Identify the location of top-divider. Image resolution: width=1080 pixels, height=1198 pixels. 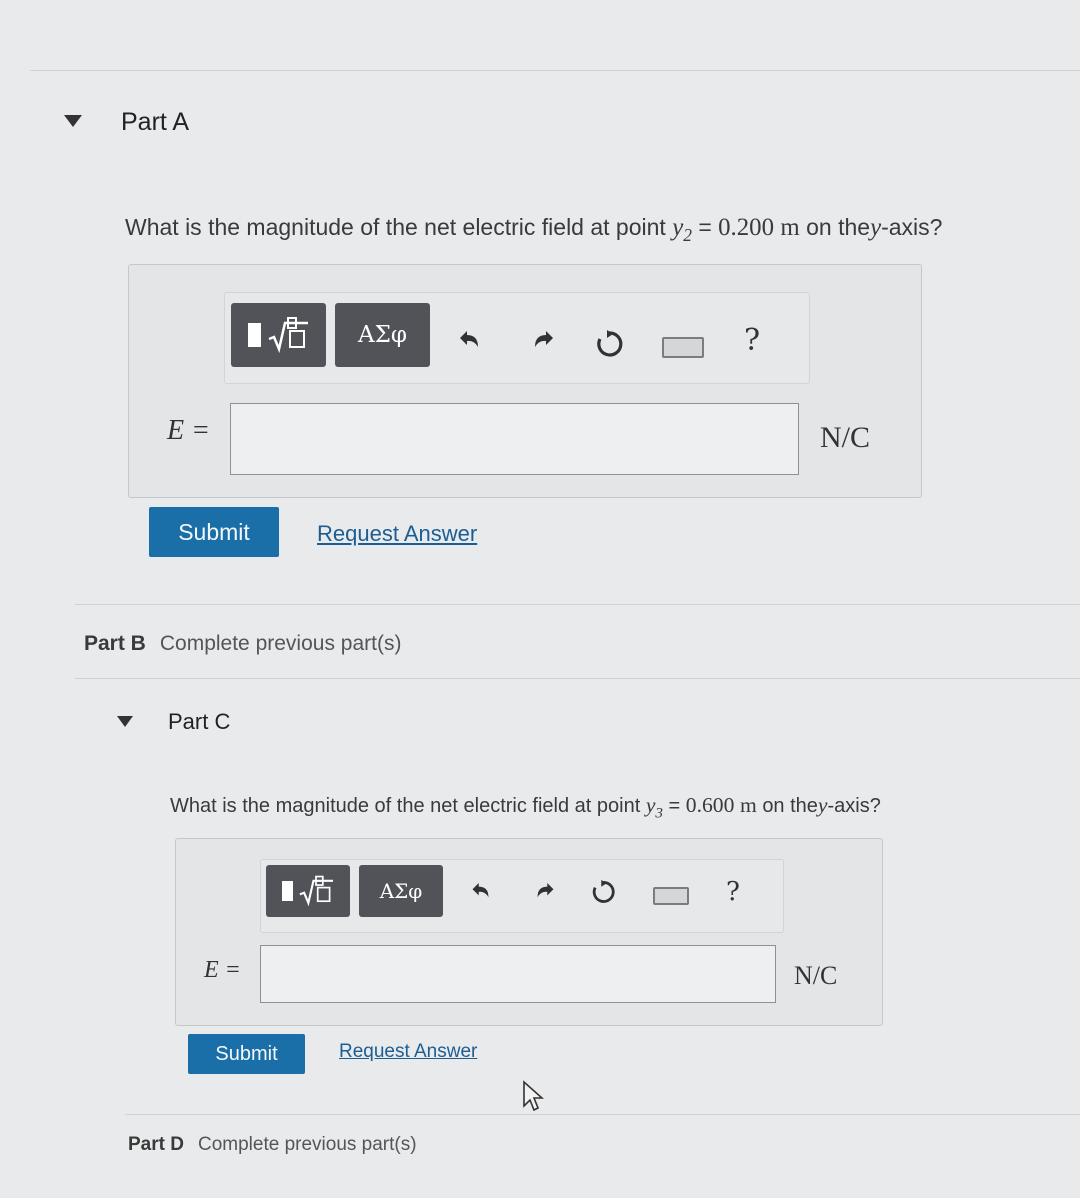
(555, 70).